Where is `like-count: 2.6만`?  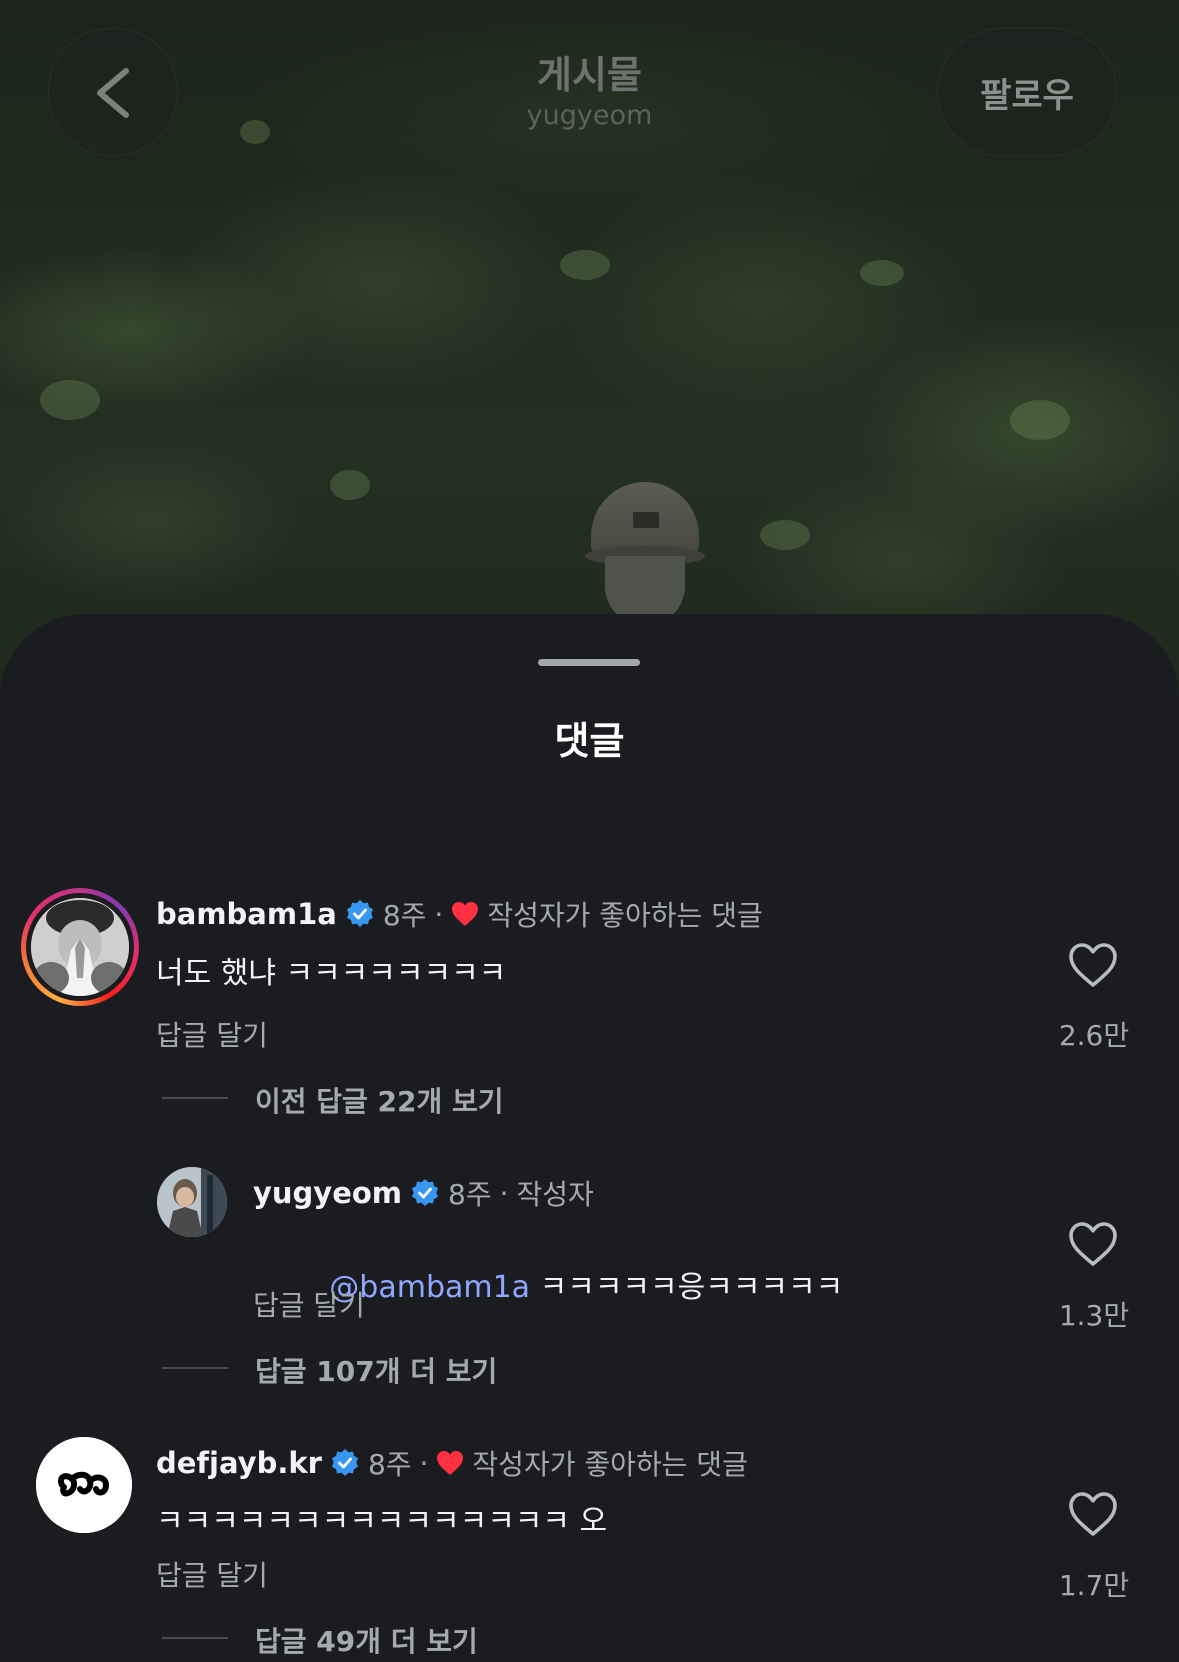 like-count: 2.6만 is located at coordinates (1094, 1035).